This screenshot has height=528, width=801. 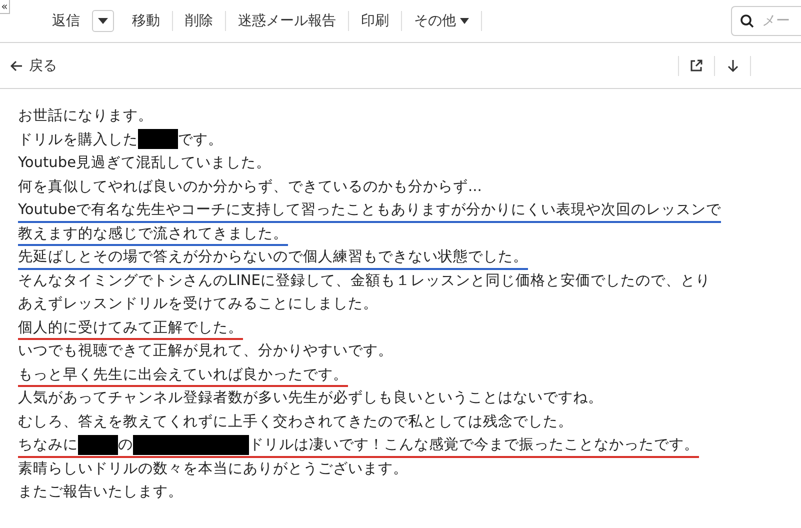 What do you see at coordinates (273, 257) in the screenshot?
I see `message-text: 先延ばしとその場で答えが分からないので個人練習もできない状態でした。` at bounding box center [273, 257].